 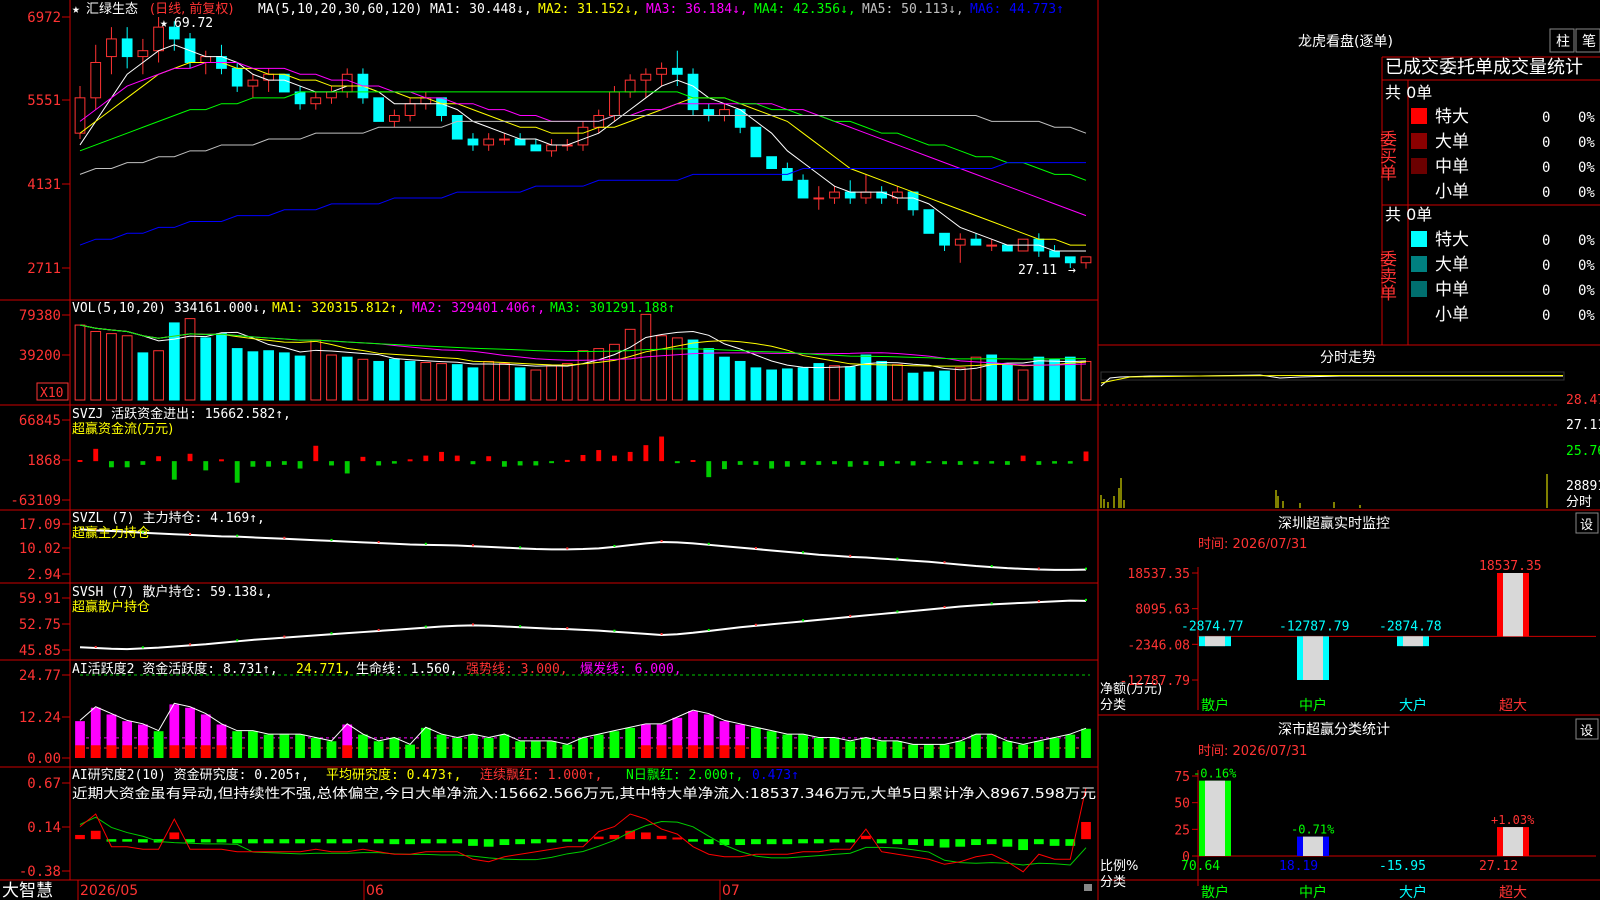 I want to click on sz-monitor-bar-highlight, so click(x=1215, y=641).